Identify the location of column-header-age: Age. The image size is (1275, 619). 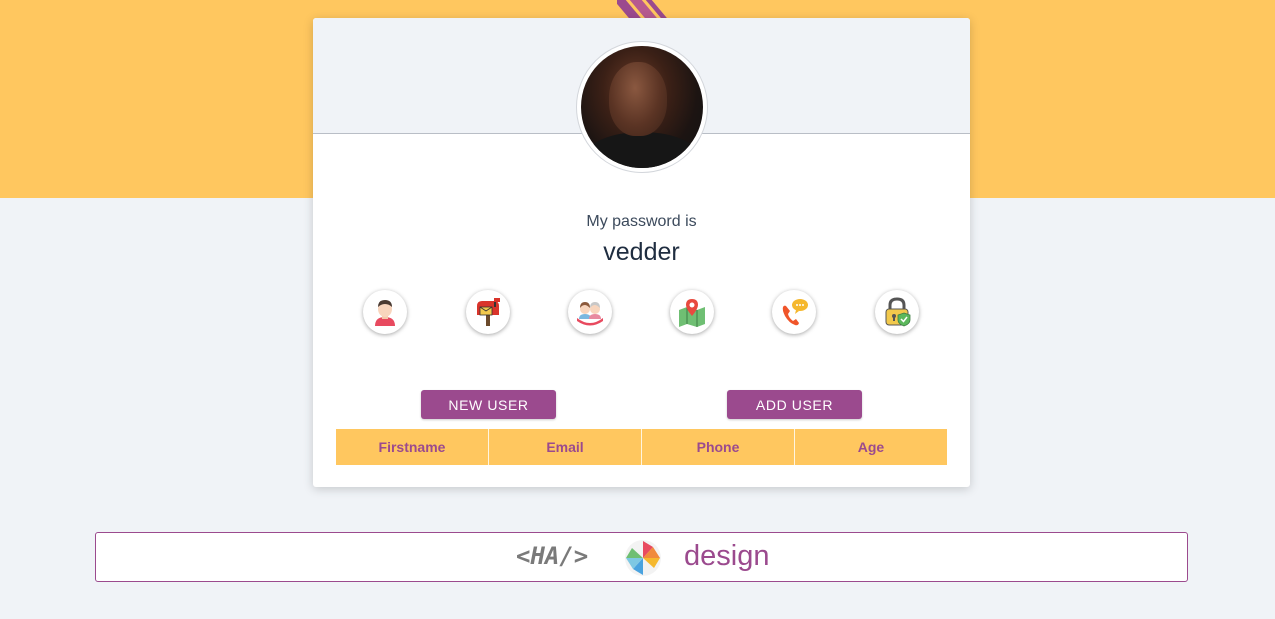
(871, 447).